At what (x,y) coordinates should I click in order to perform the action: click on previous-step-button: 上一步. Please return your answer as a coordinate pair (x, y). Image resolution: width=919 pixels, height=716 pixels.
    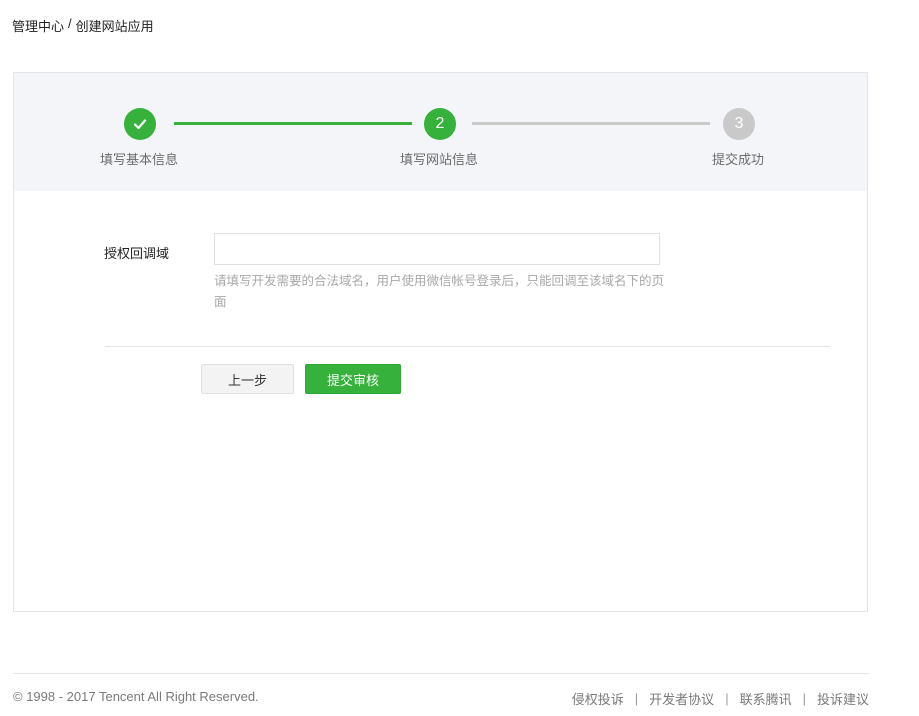
    Looking at the image, I should click on (247, 379).